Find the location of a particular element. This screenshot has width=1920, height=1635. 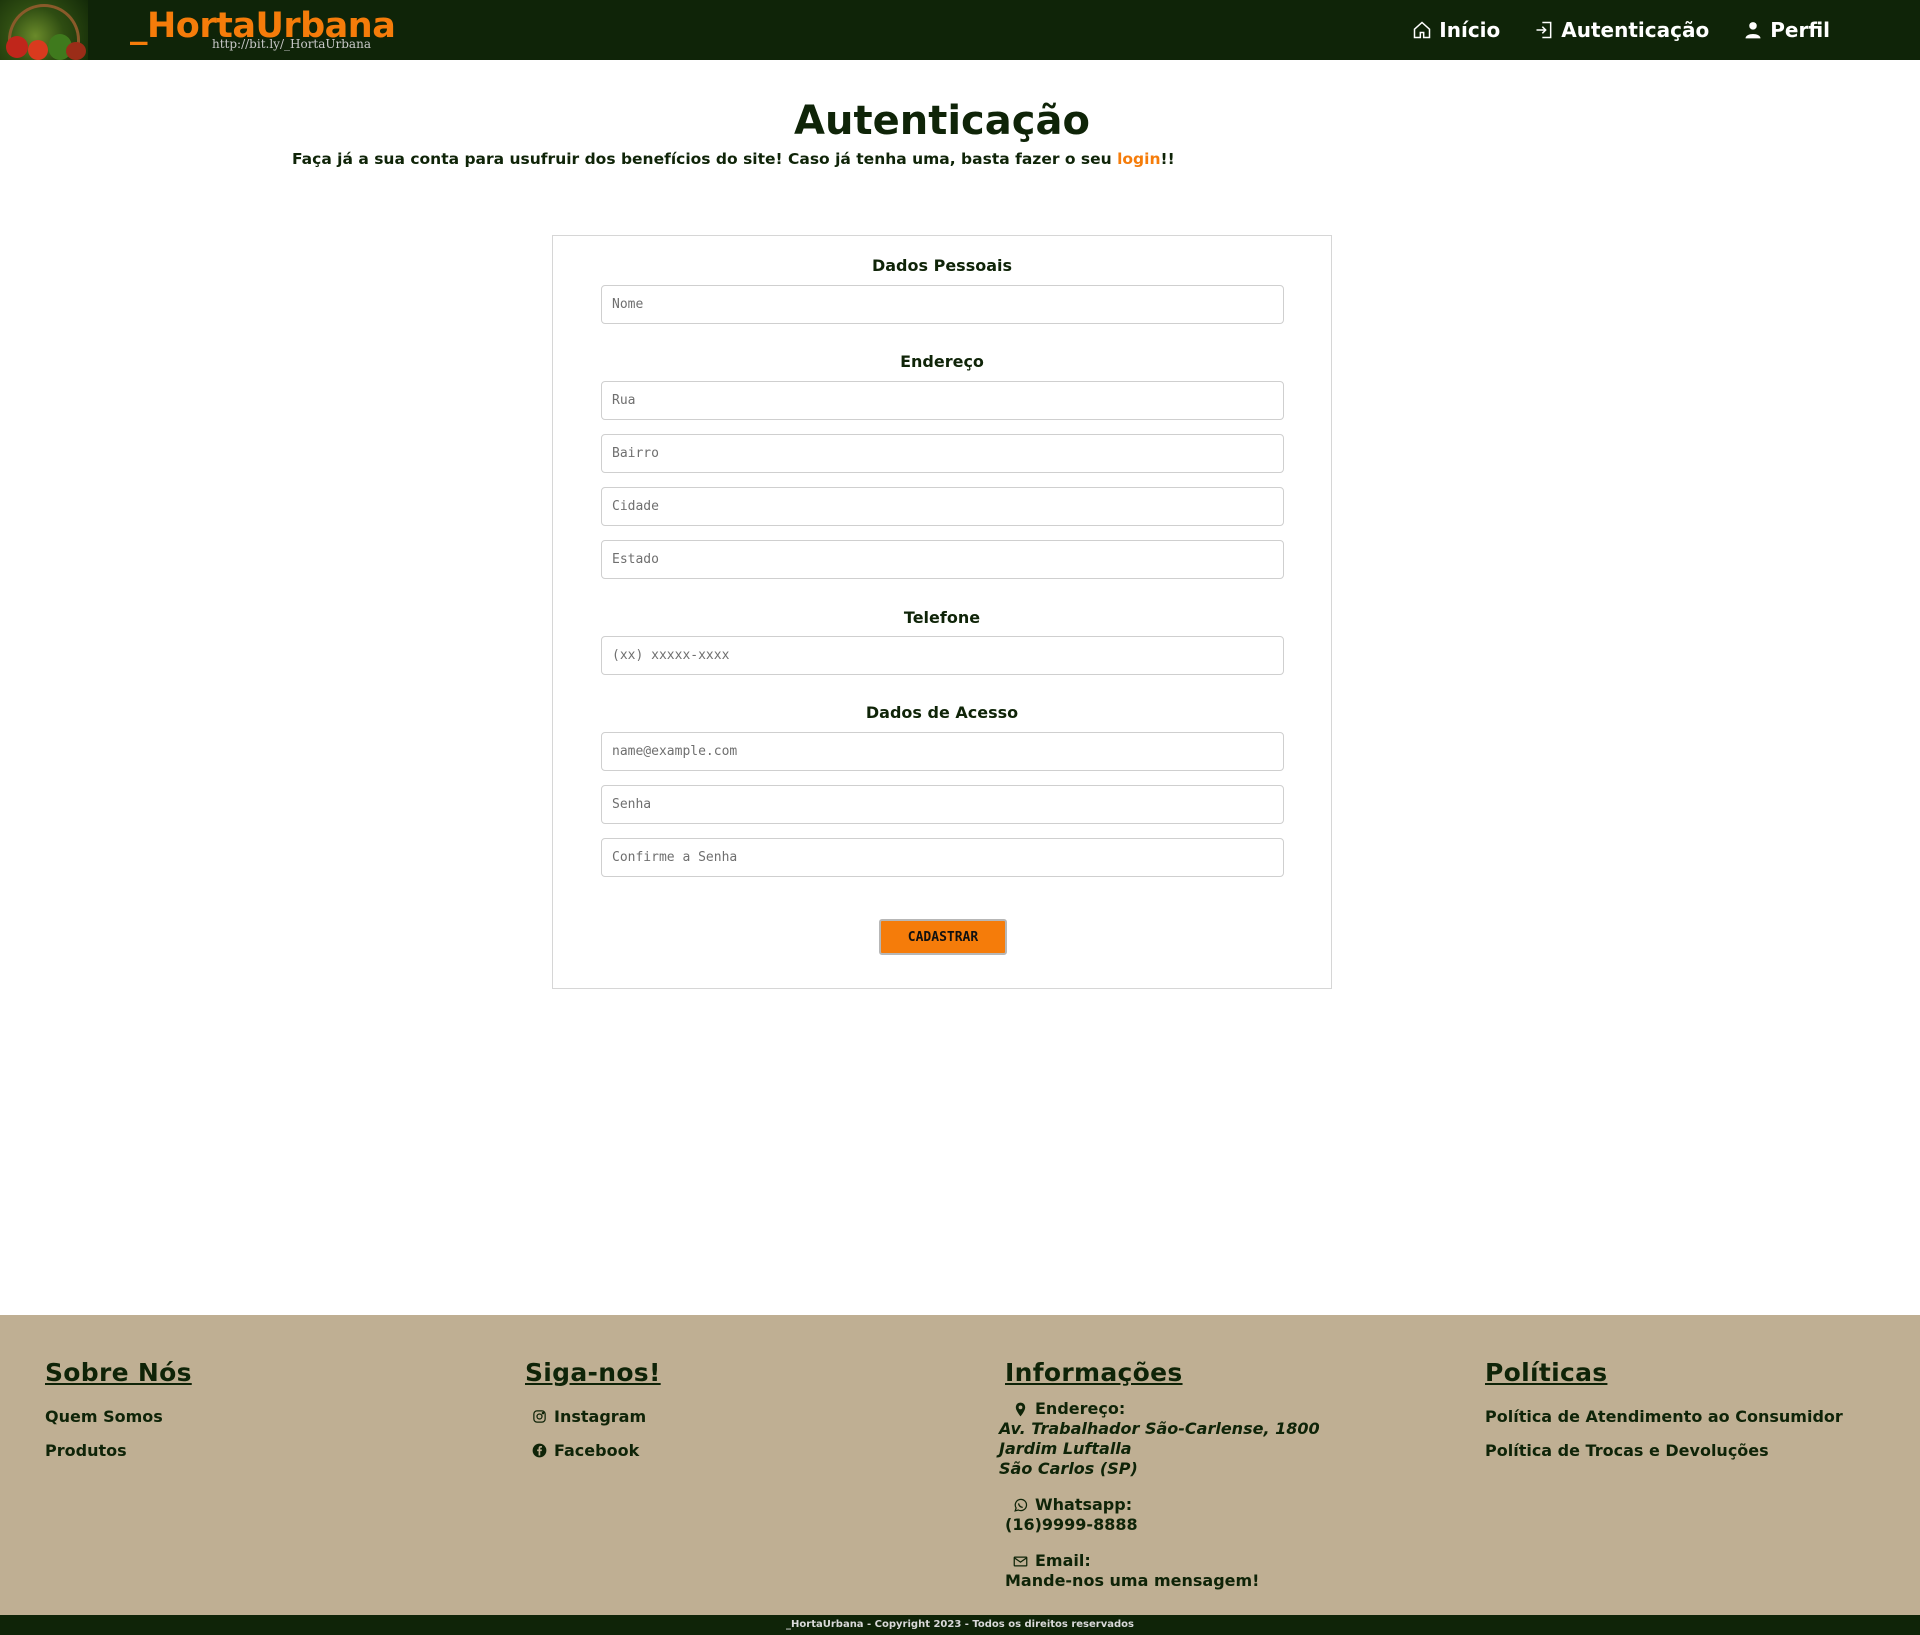

nav-item-label: Perfil is located at coordinates (1800, 30).